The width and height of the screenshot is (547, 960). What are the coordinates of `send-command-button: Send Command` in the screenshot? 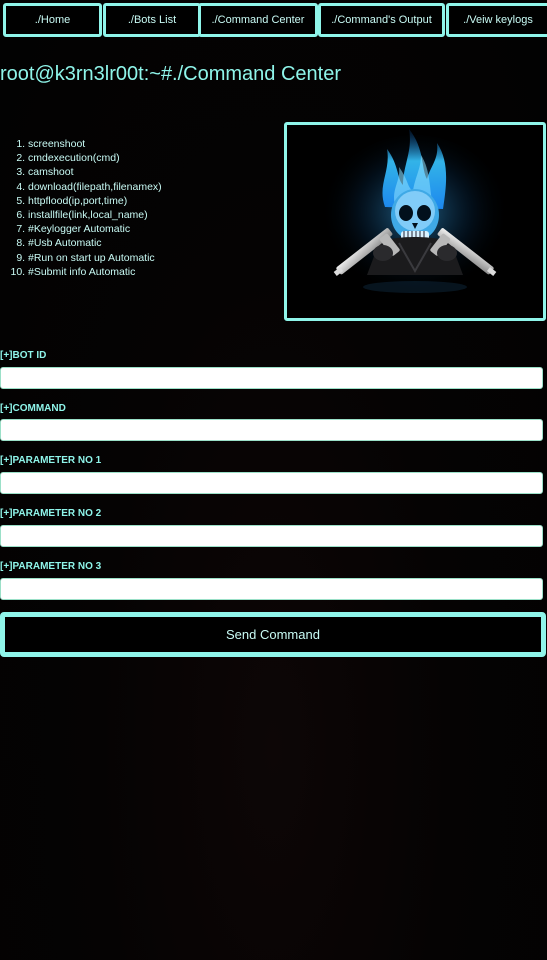 It's located at (273, 634).